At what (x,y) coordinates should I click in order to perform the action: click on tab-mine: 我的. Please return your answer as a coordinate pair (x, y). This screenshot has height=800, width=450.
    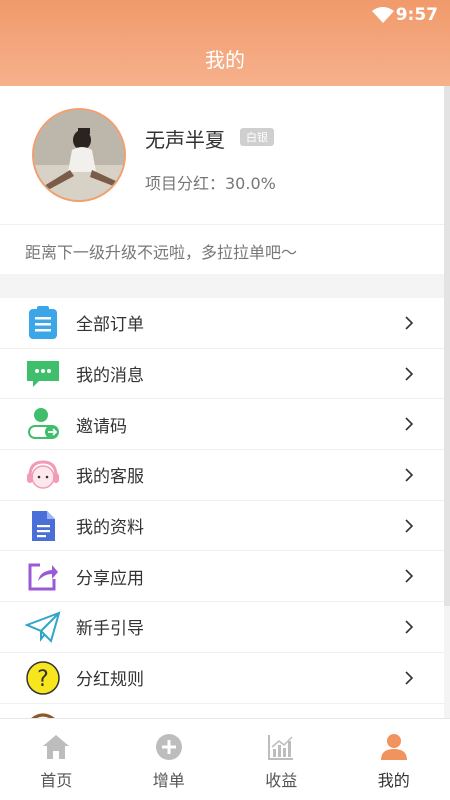
    Looking at the image, I should click on (394, 759).